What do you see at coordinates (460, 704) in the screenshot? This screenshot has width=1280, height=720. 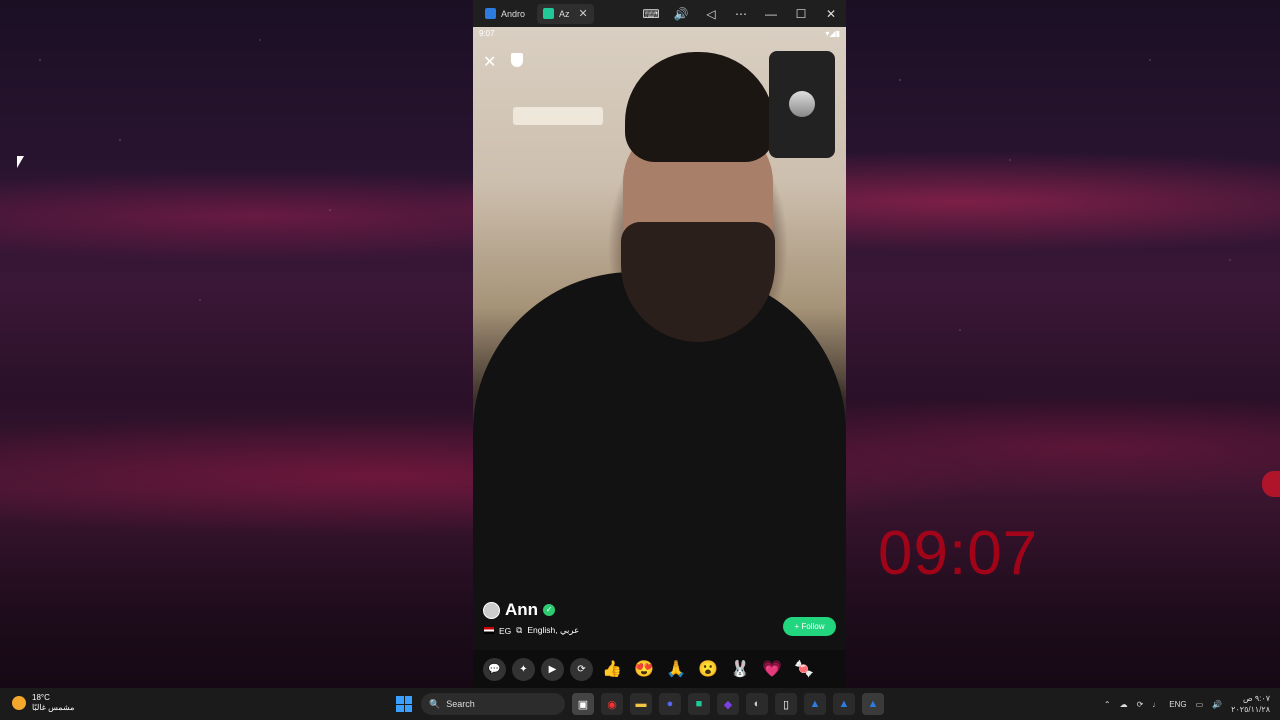 I see `search-label: Search` at bounding box center [460, 704].